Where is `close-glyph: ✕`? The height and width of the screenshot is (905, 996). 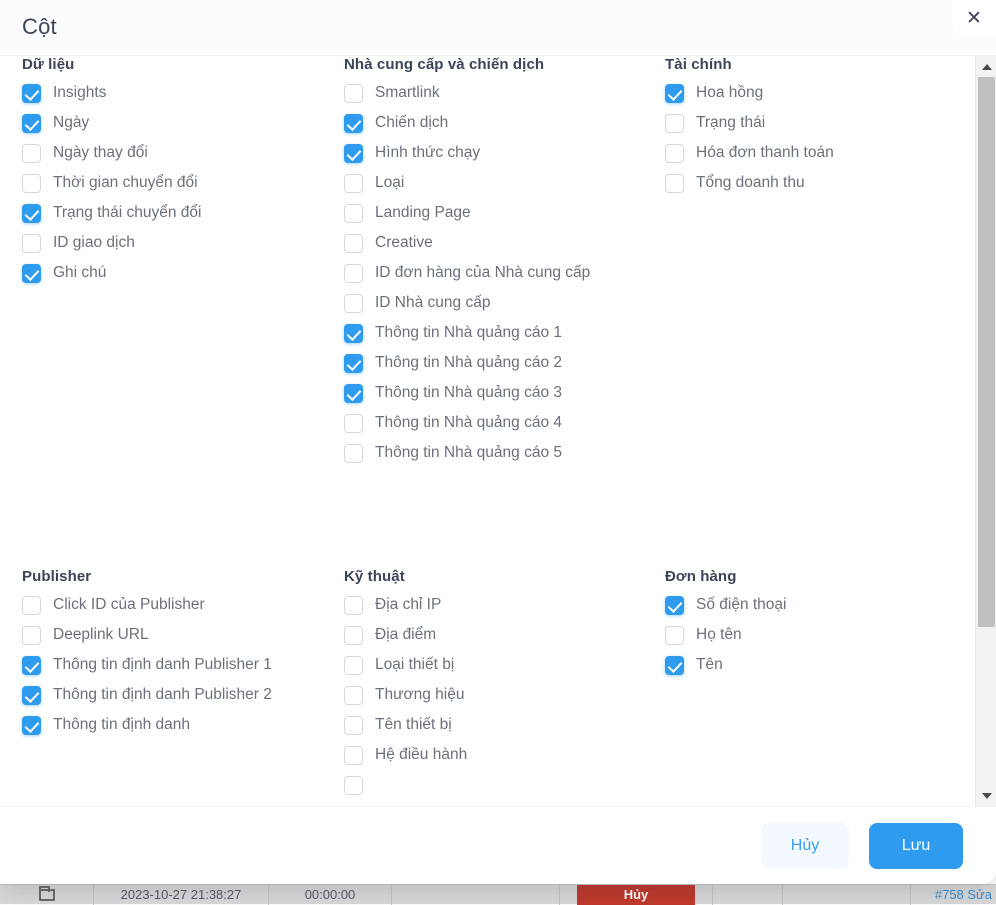 close-glyph: ✕ is located at coordinates (974, 18).